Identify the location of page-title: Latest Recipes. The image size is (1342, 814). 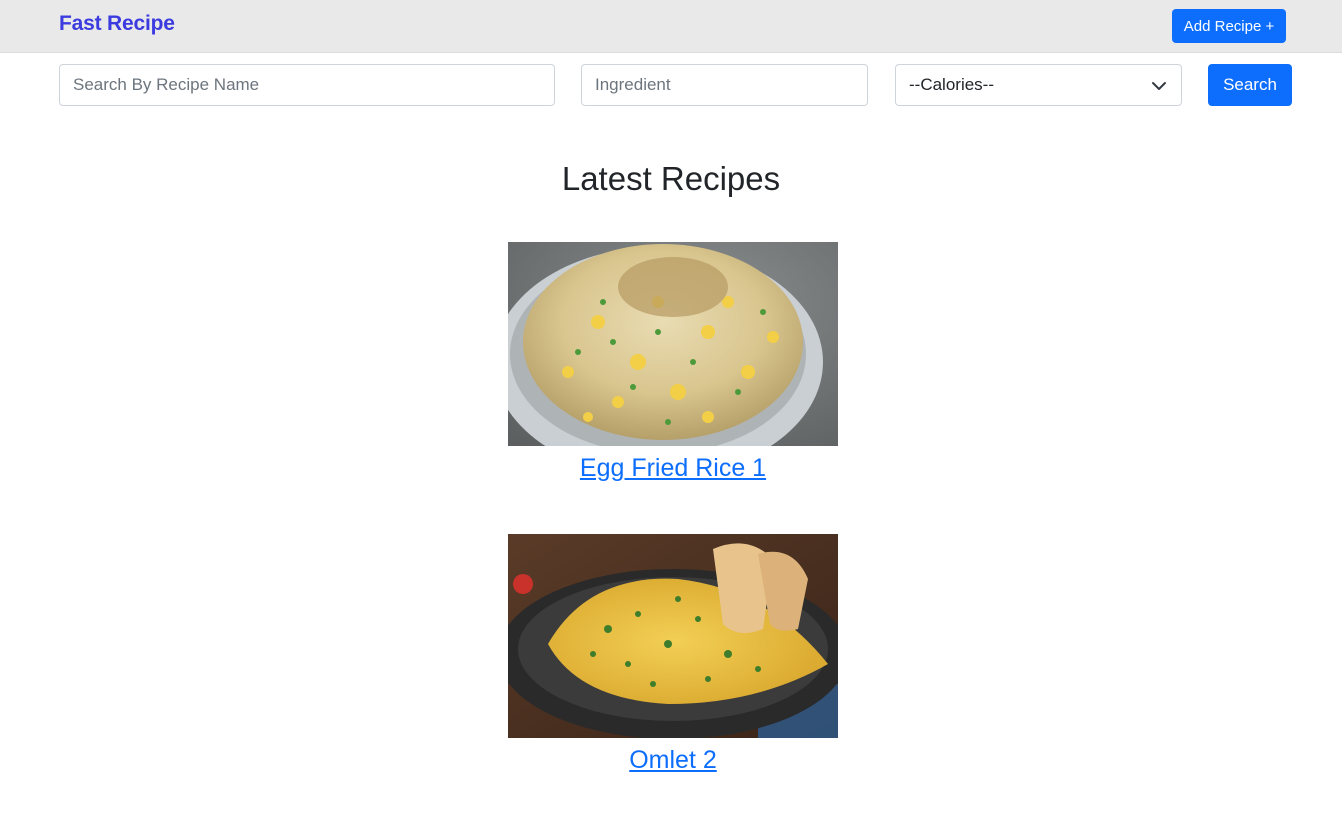
(671, 178).